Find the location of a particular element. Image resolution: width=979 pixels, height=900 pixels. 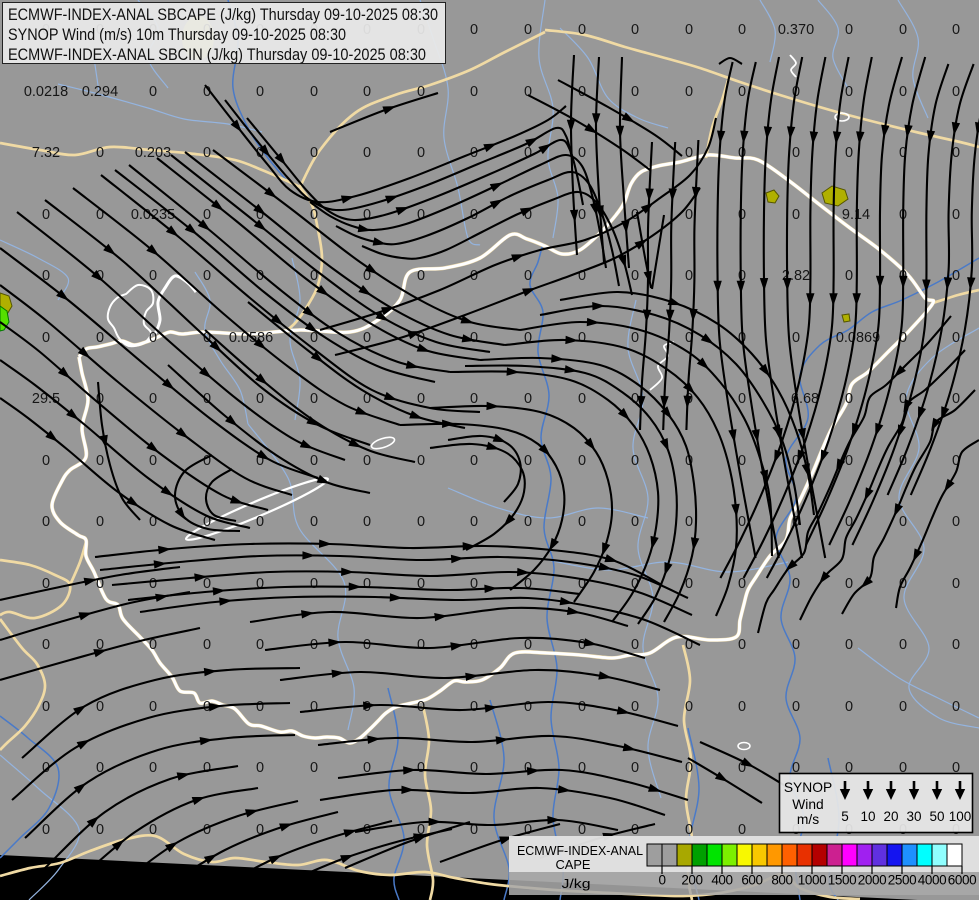

svg-text: 10 is located at coordinates (867, 816).